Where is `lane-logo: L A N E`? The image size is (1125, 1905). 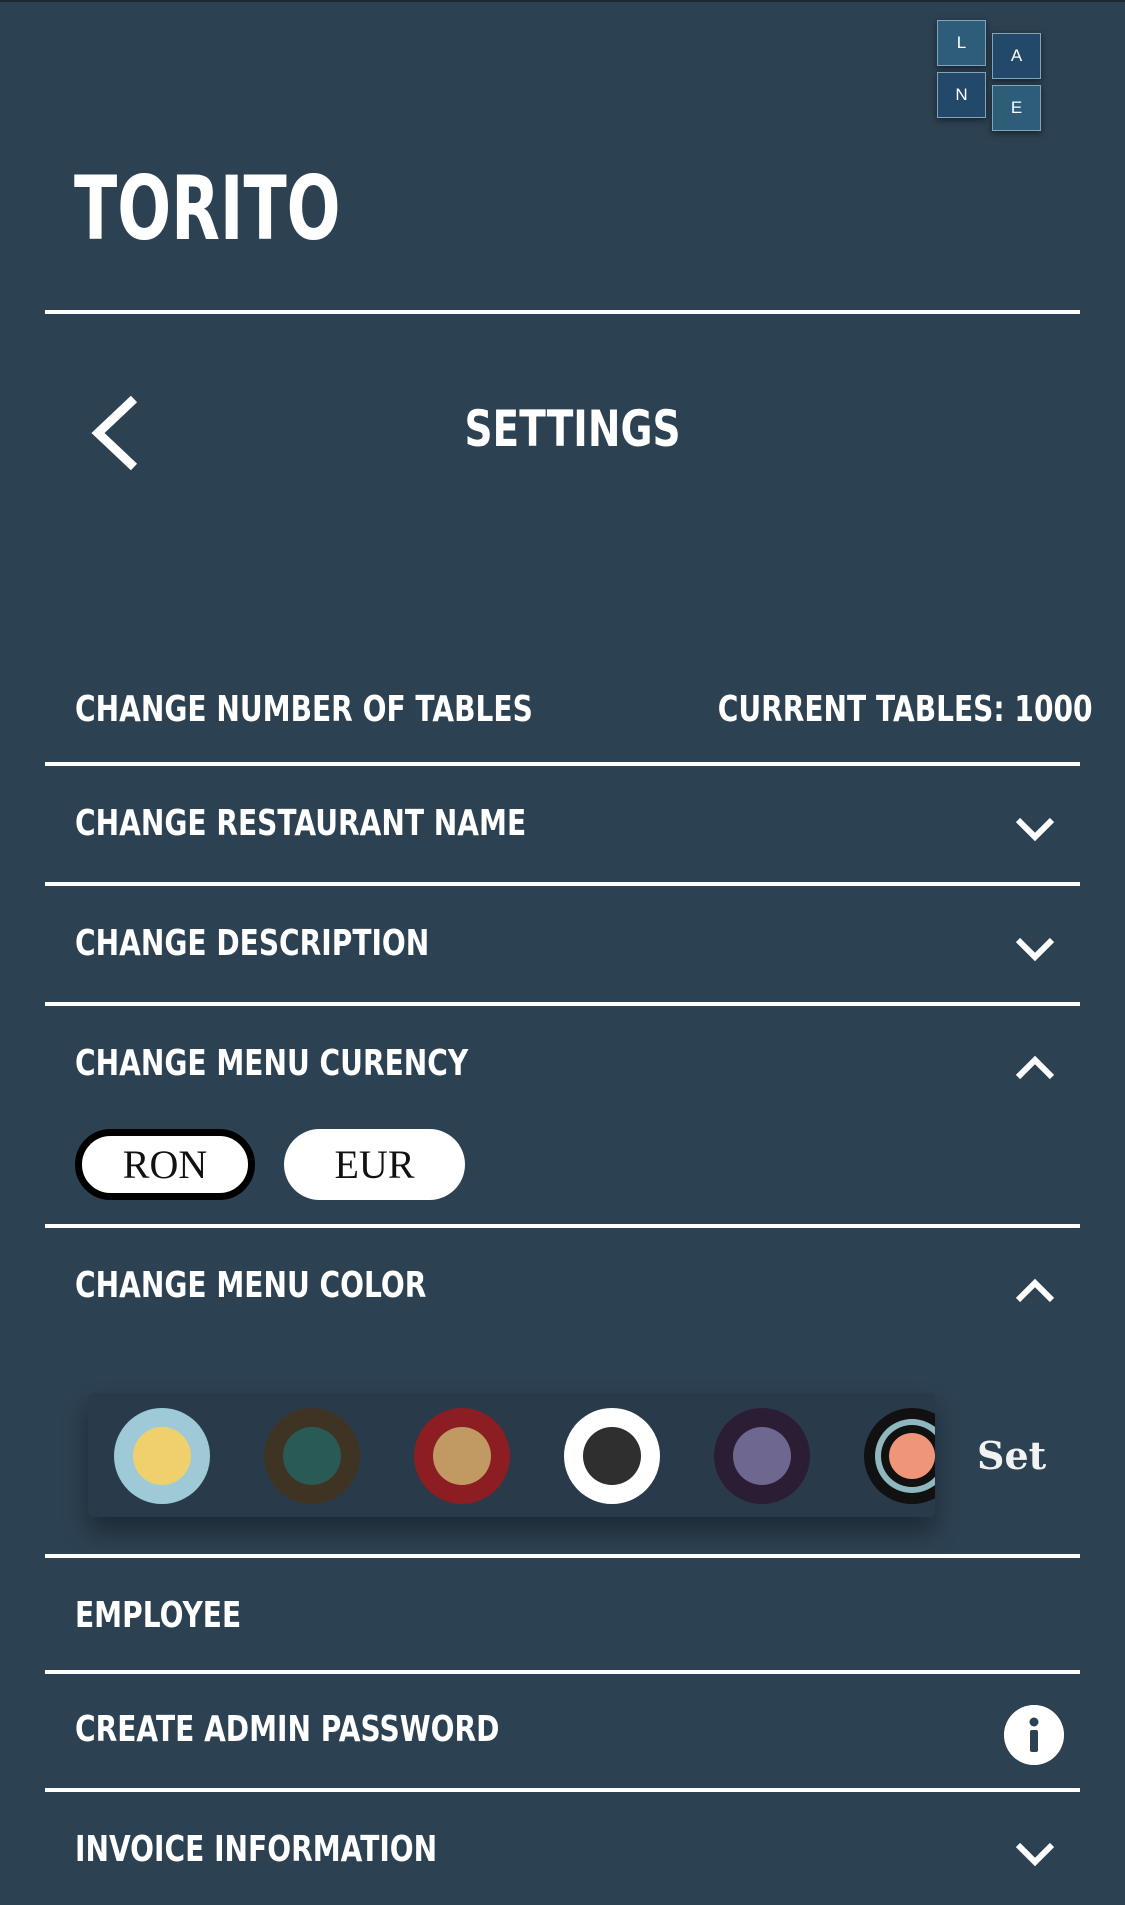 lane-logo: L A N E is located at coordinates (991, 76).